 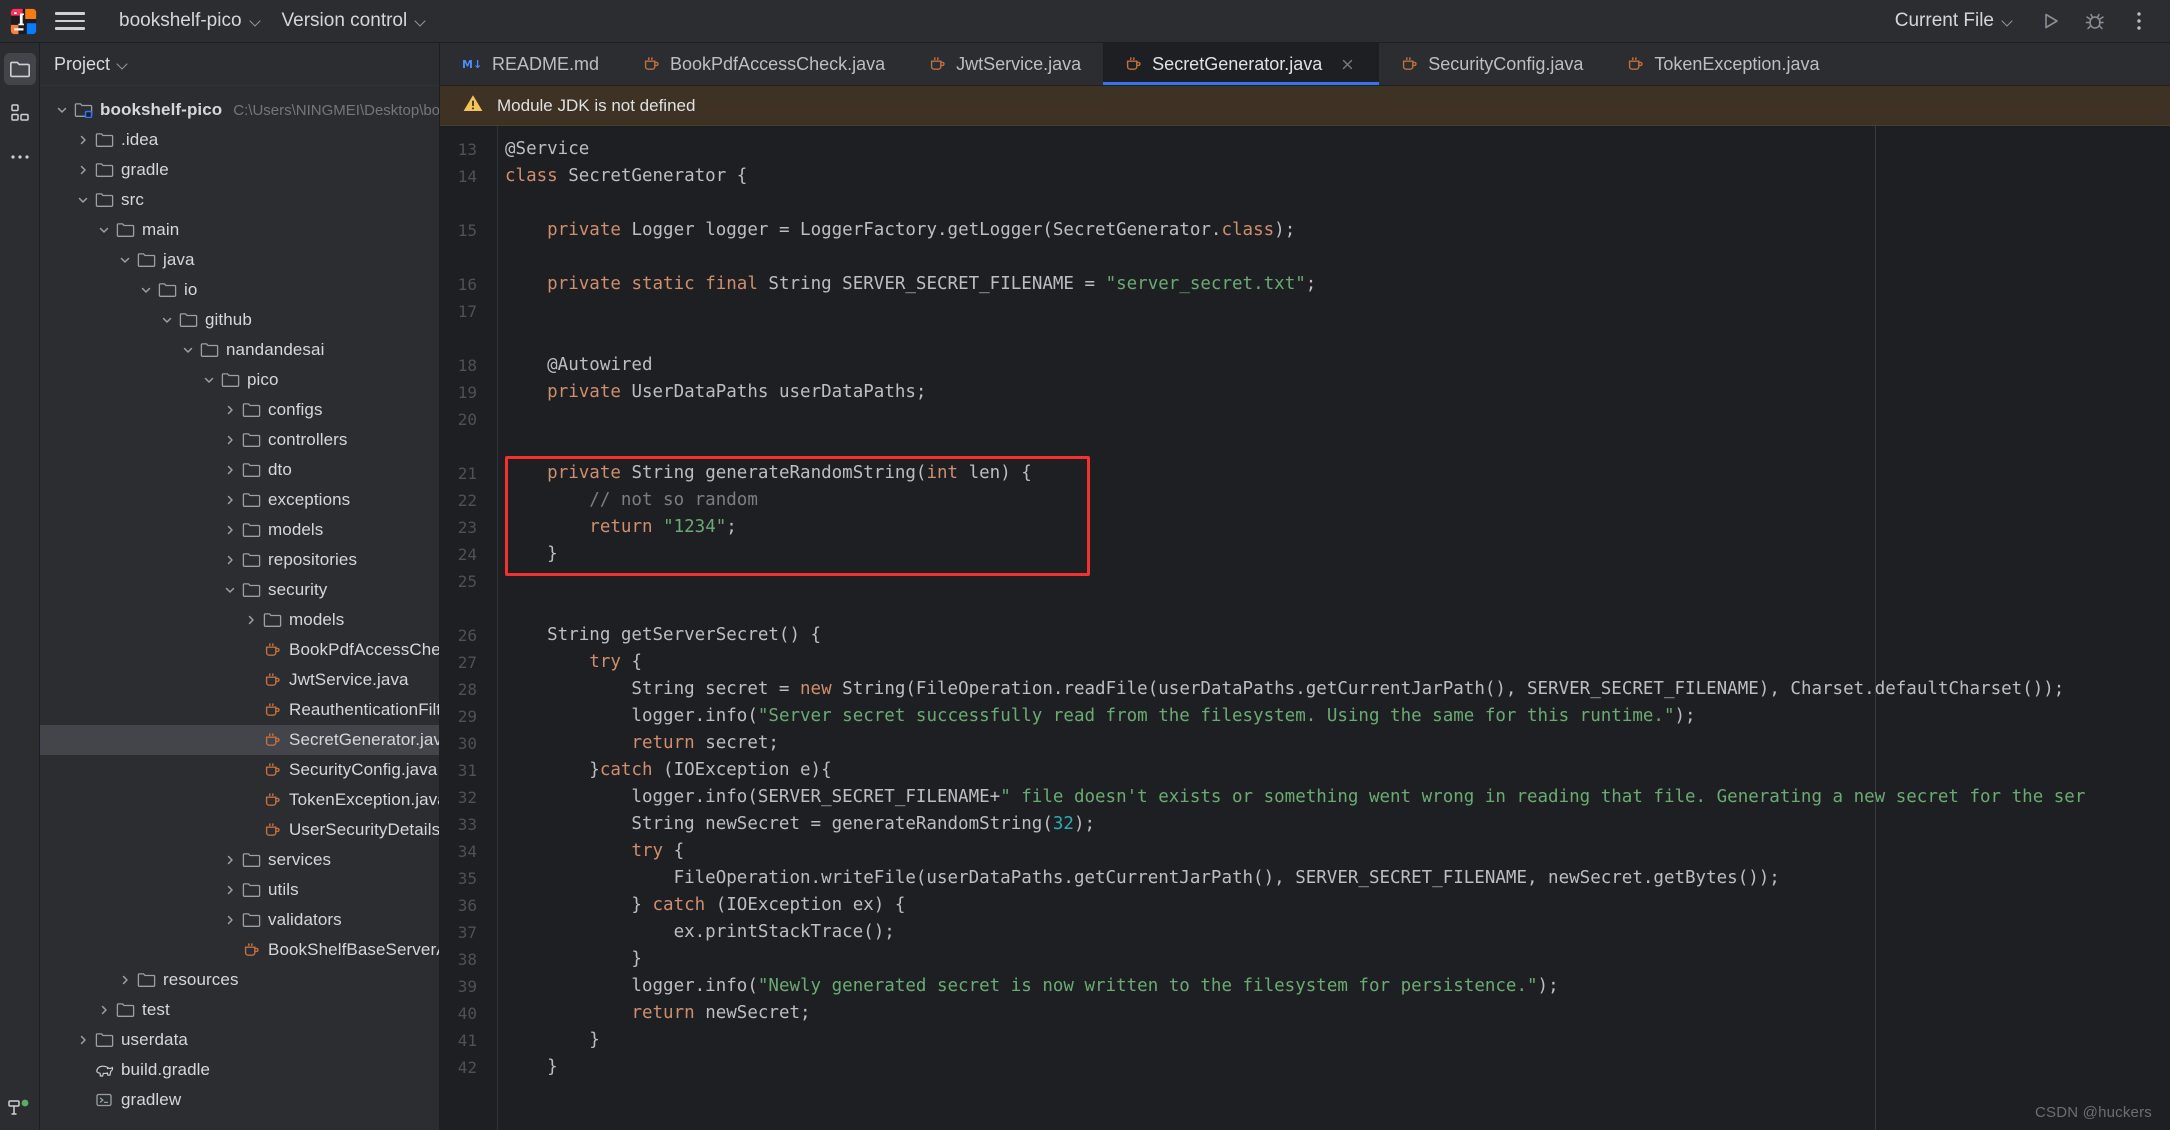 I want to click on code-line: 41 }, so click(x=1305, y=1040).